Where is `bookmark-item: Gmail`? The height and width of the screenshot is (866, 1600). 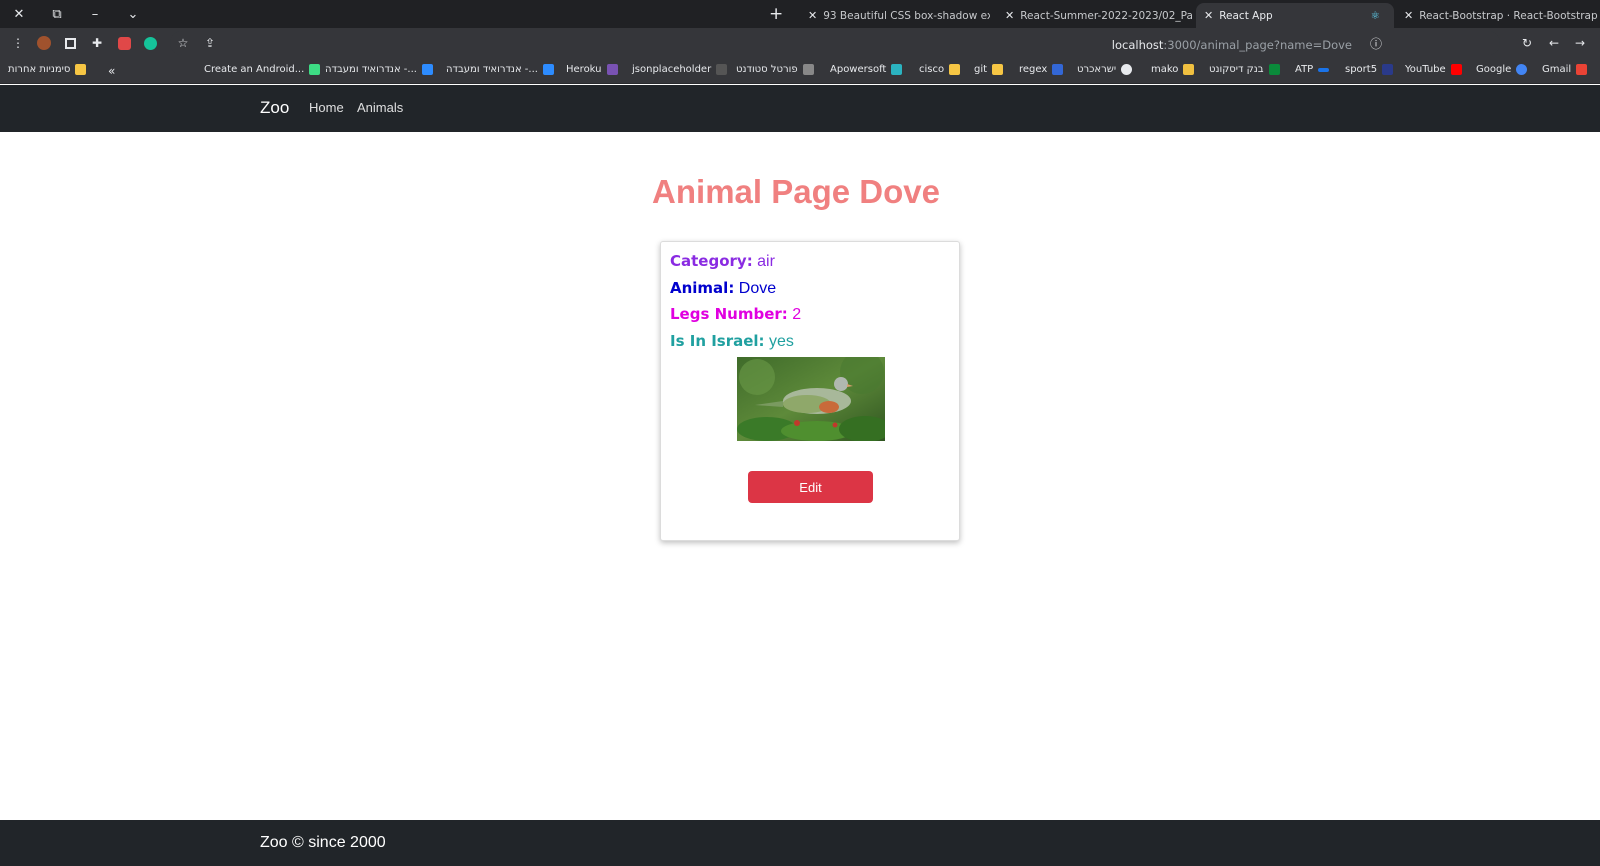
bookmark-item: Gmail is located at coordinates (1565, 69).